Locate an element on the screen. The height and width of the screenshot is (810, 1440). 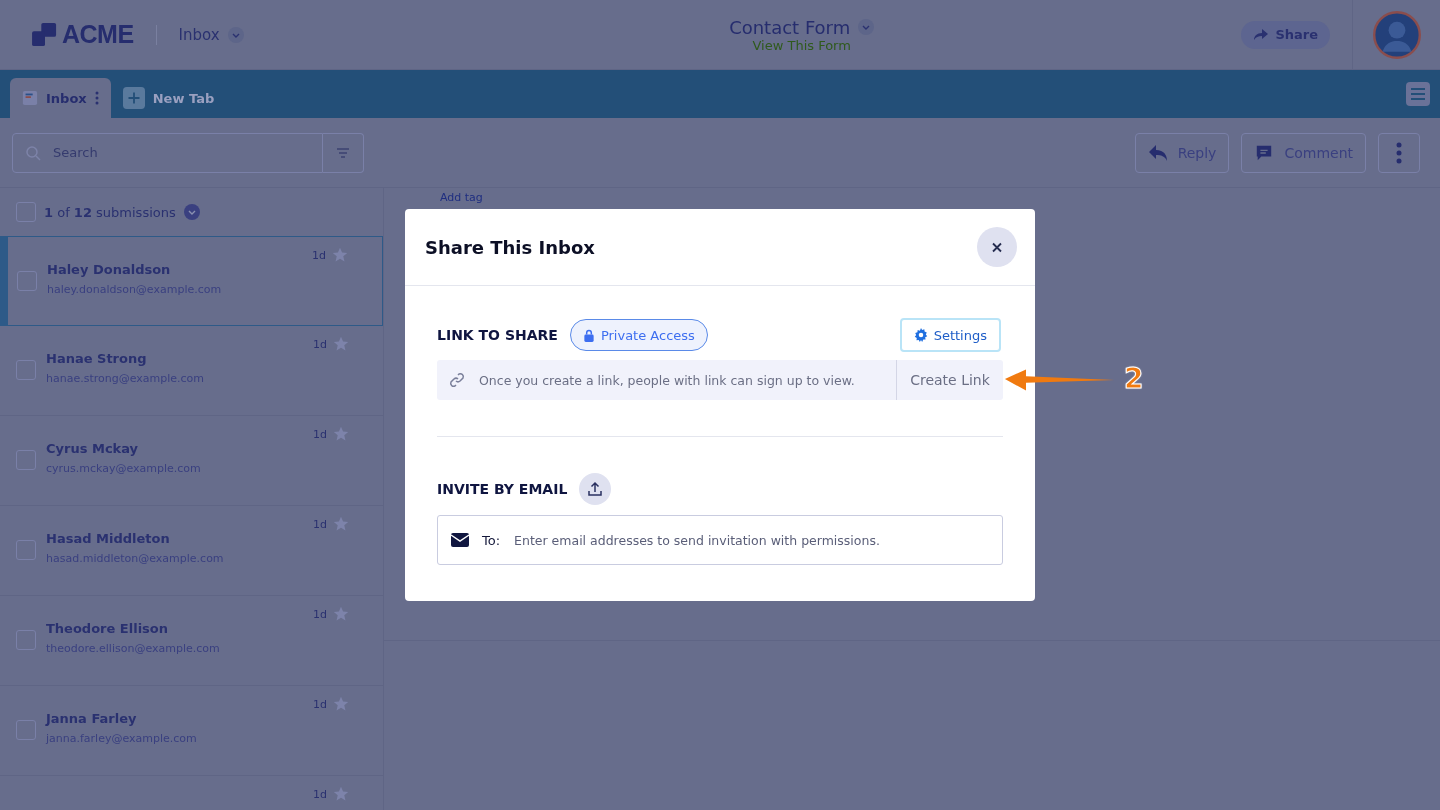
section-heading: LINK TO SHARE is located at coordinates (497, 335).